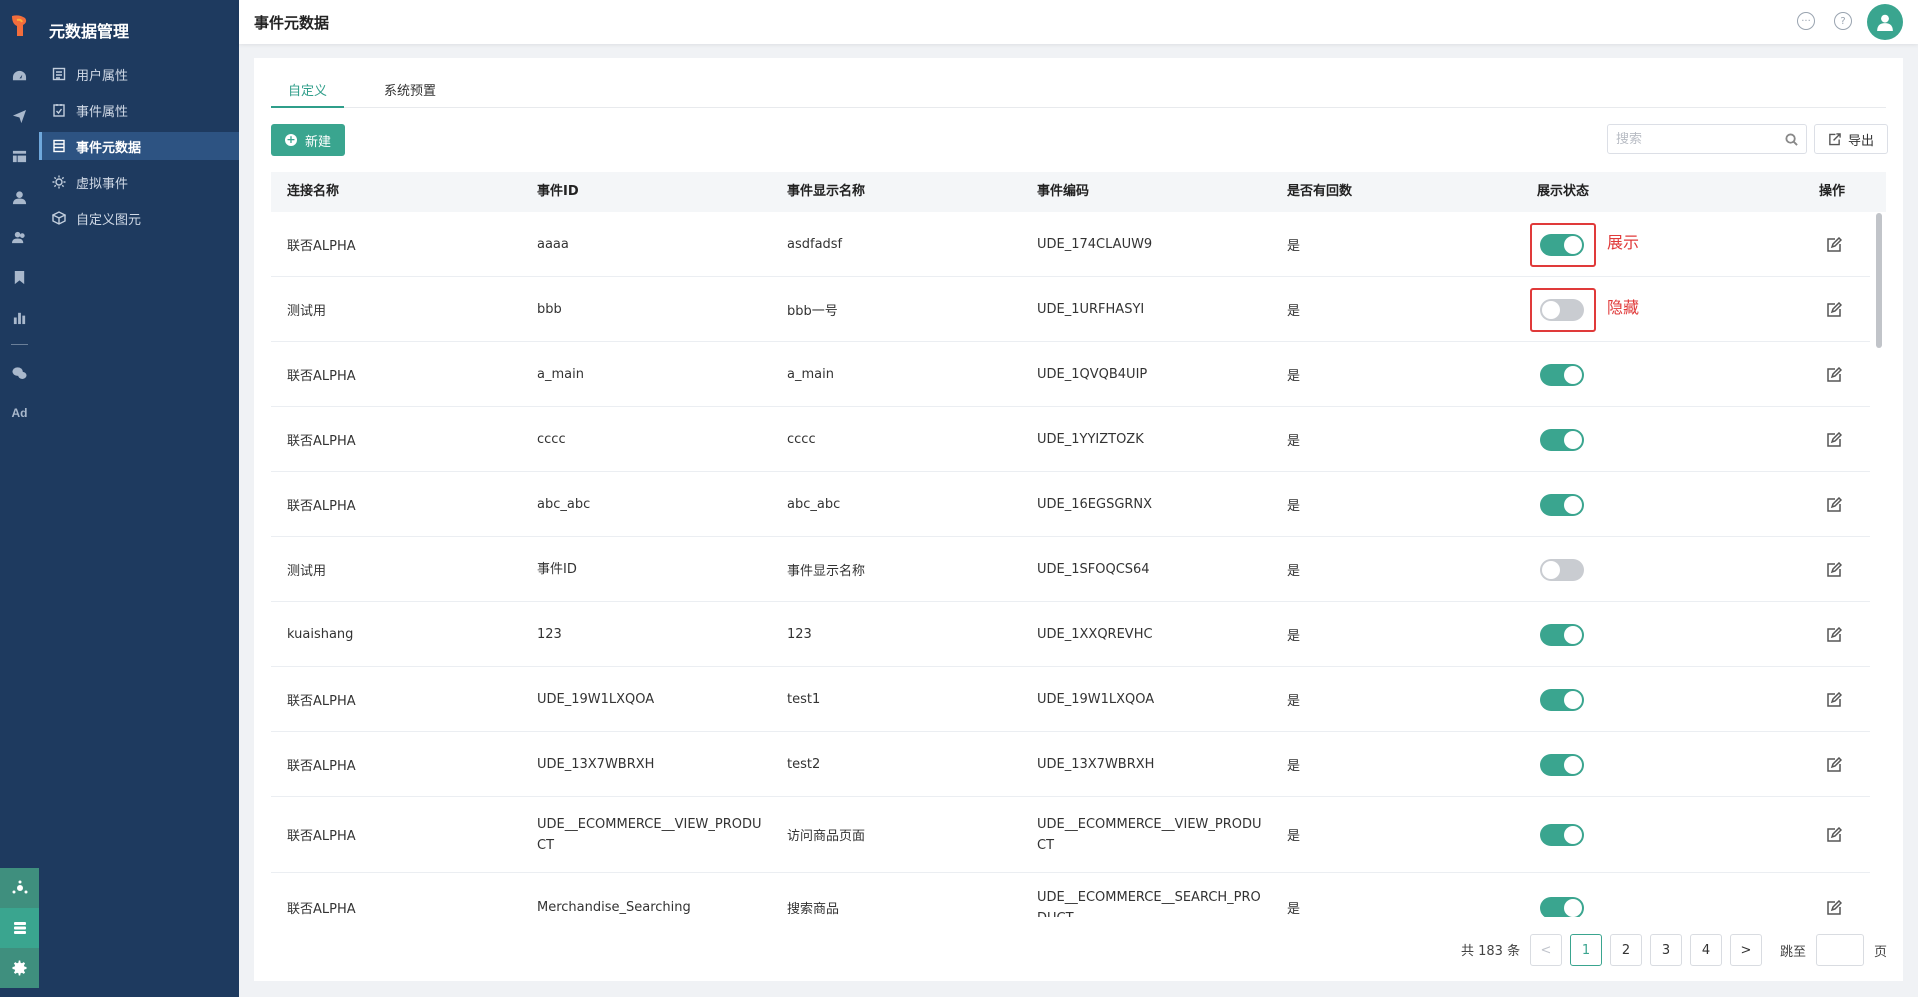 Image resolution: width=1918 pixels, height=997 pixels. I want to click on bottom-nav-settings, so click(19, 968).